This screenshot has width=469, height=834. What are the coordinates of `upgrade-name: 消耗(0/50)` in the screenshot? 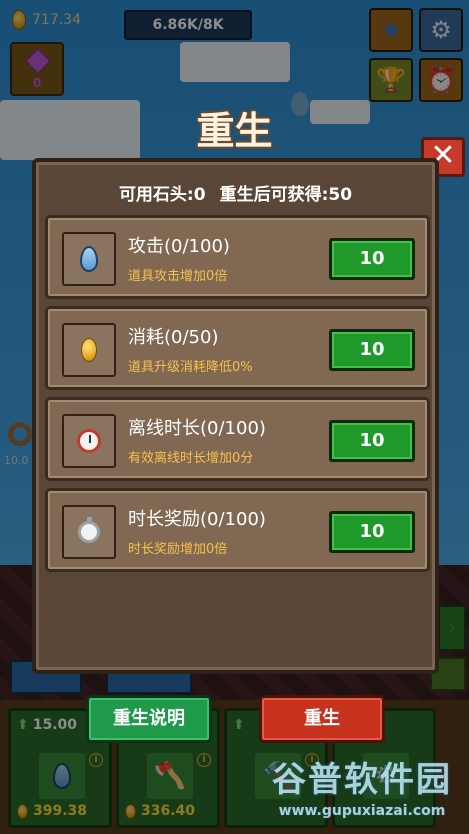 It's located at (173, 337).